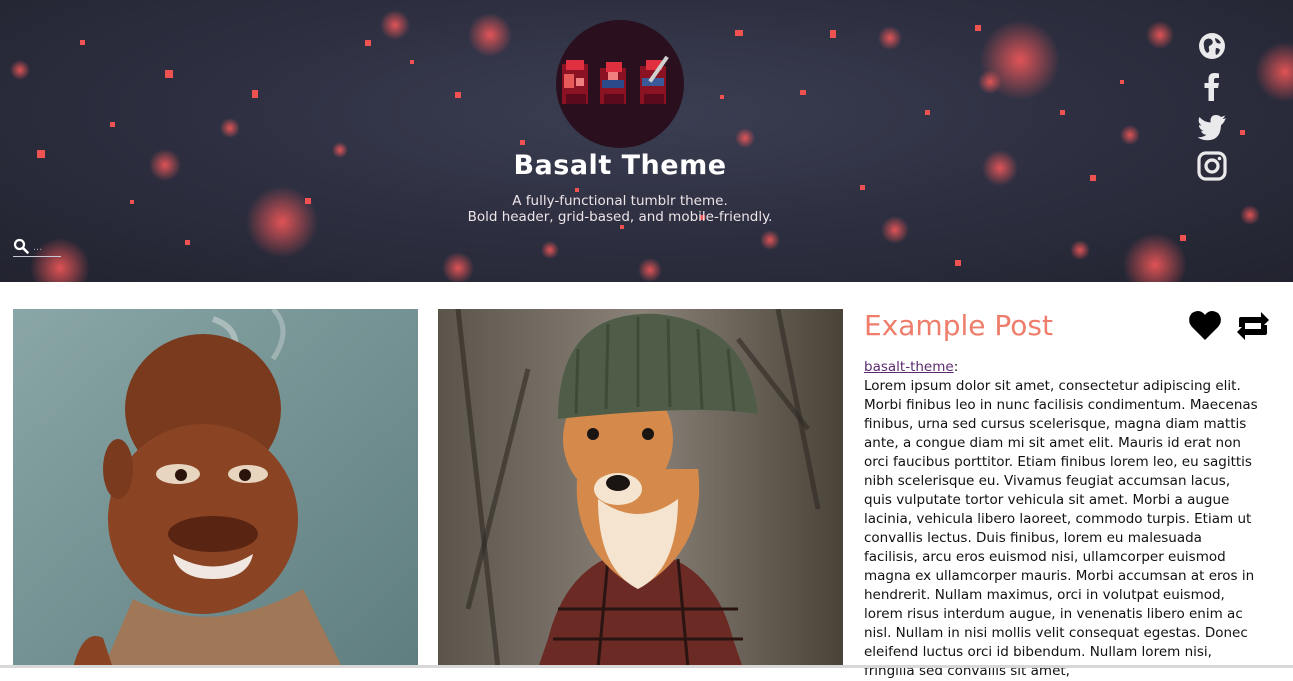 The height and width of the screenshot is (681, 1293). I want to click on post-source-suffix: :, so click(956, 367).